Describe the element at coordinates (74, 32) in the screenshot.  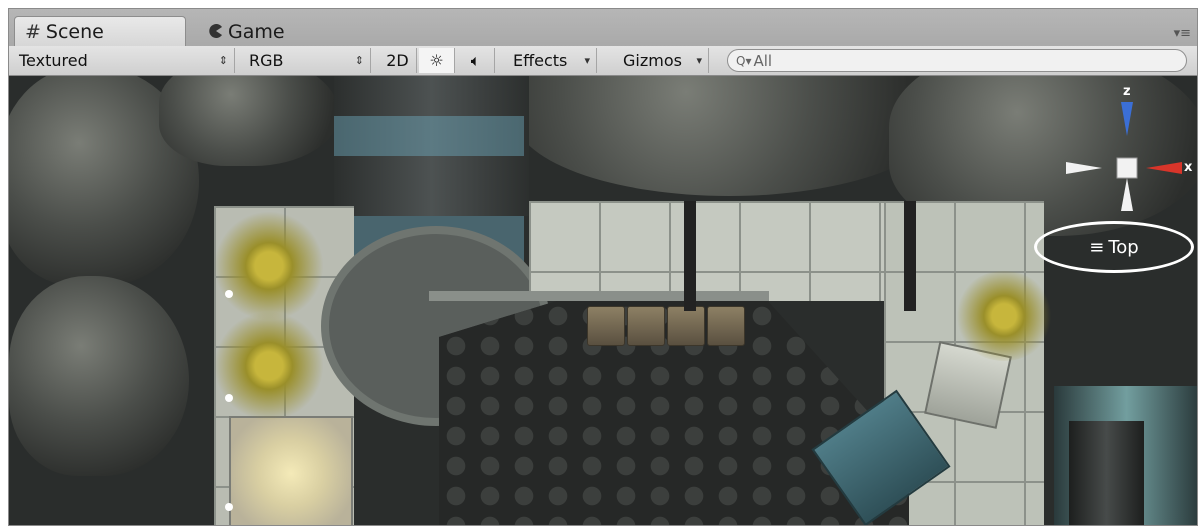
I see `tab-scene-label: Scene` at that location.